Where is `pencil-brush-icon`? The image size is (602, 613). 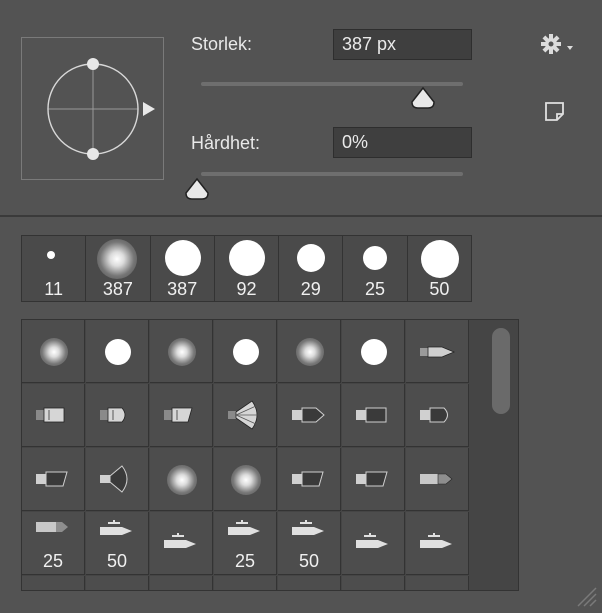 pencil-brush-icon is located at coordinates (52, 527).